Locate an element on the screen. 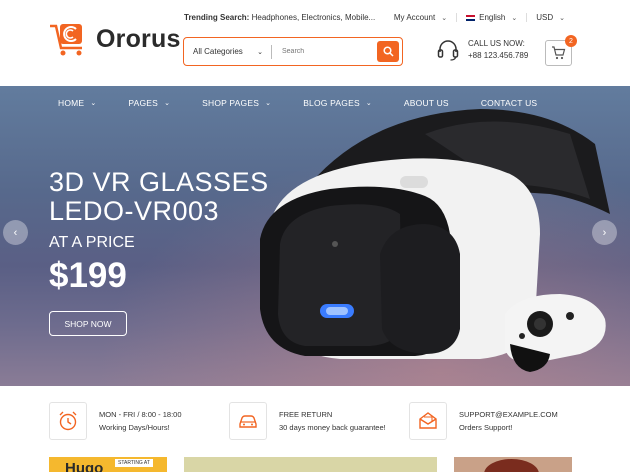 The width and height of the screenshot is (630, 472). chevron-right-icon: › is located at coordinates (604, 232).